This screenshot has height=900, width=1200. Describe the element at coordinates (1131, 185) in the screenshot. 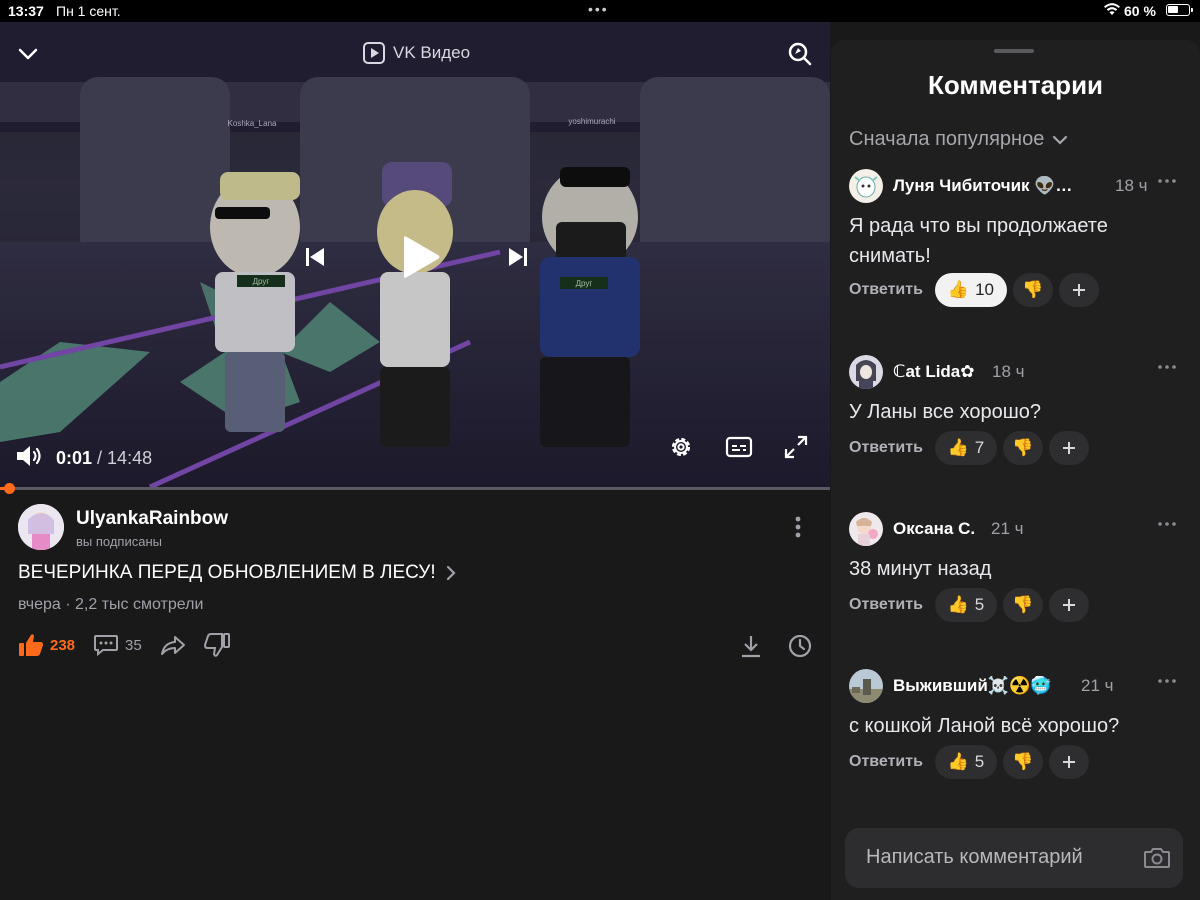

I see `comment-time: 18 ч` at that location.